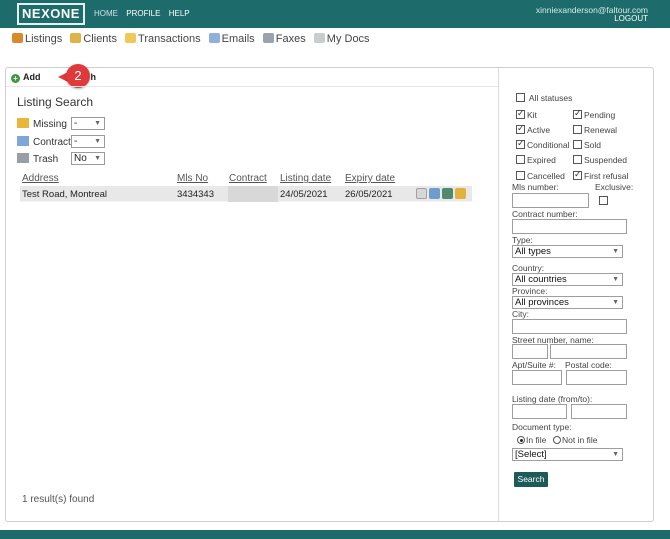 This screenshot has width=670, height=539. Describe the element at coordinates (64, 194) in the screenshot. I see `cell-address: Test Road, Montreal` at that location.